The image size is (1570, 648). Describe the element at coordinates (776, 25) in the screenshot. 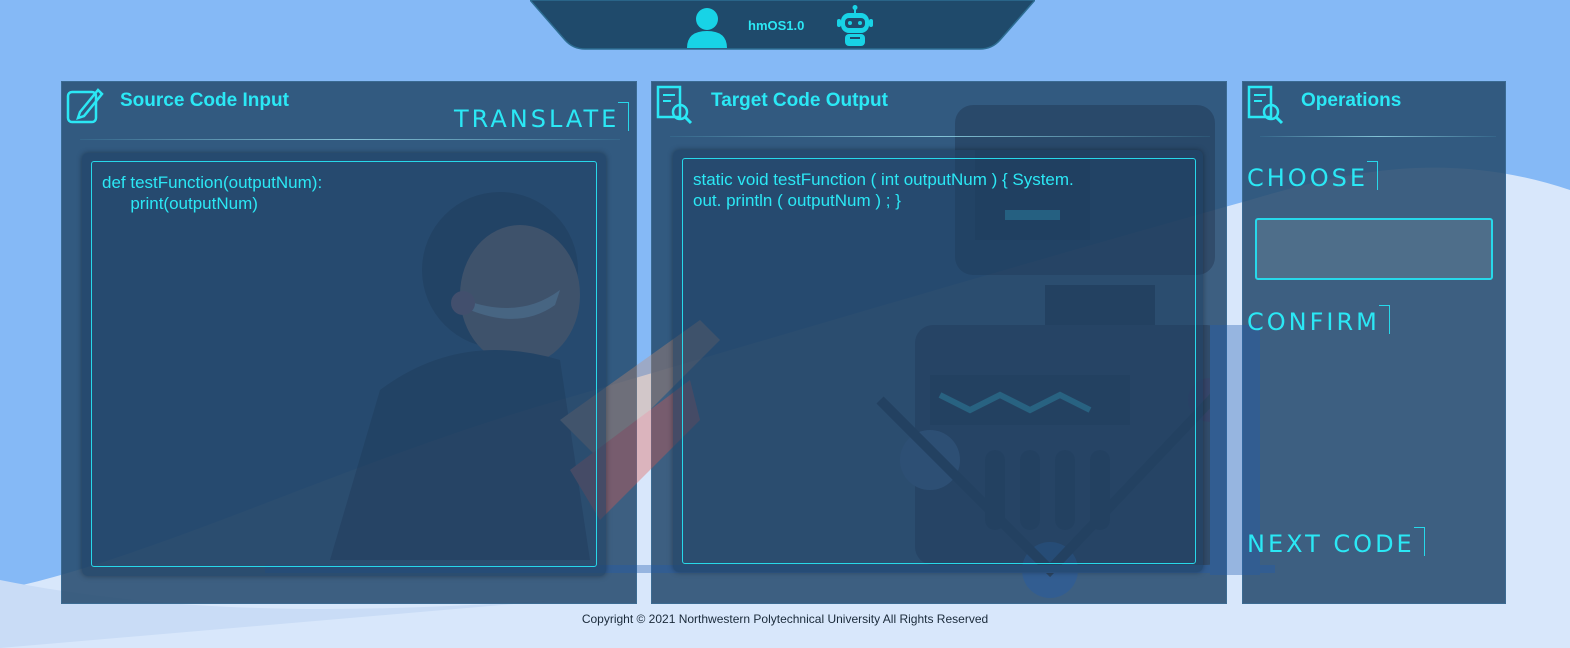

I see `brand-label: hmOS1.0` at that location.